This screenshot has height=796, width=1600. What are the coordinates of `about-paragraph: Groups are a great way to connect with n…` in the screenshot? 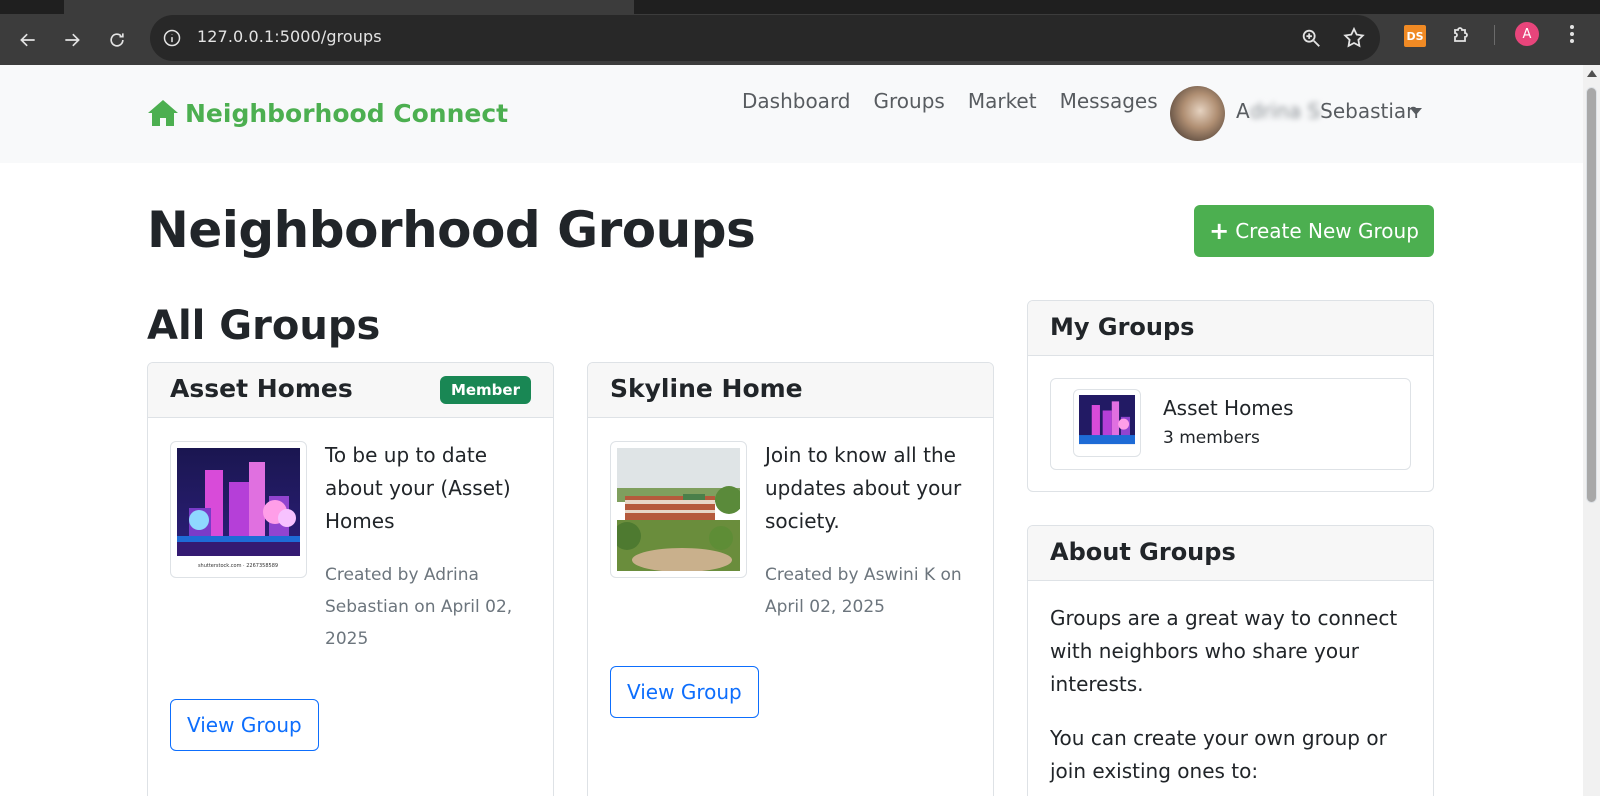 It's located at (1224, 651).